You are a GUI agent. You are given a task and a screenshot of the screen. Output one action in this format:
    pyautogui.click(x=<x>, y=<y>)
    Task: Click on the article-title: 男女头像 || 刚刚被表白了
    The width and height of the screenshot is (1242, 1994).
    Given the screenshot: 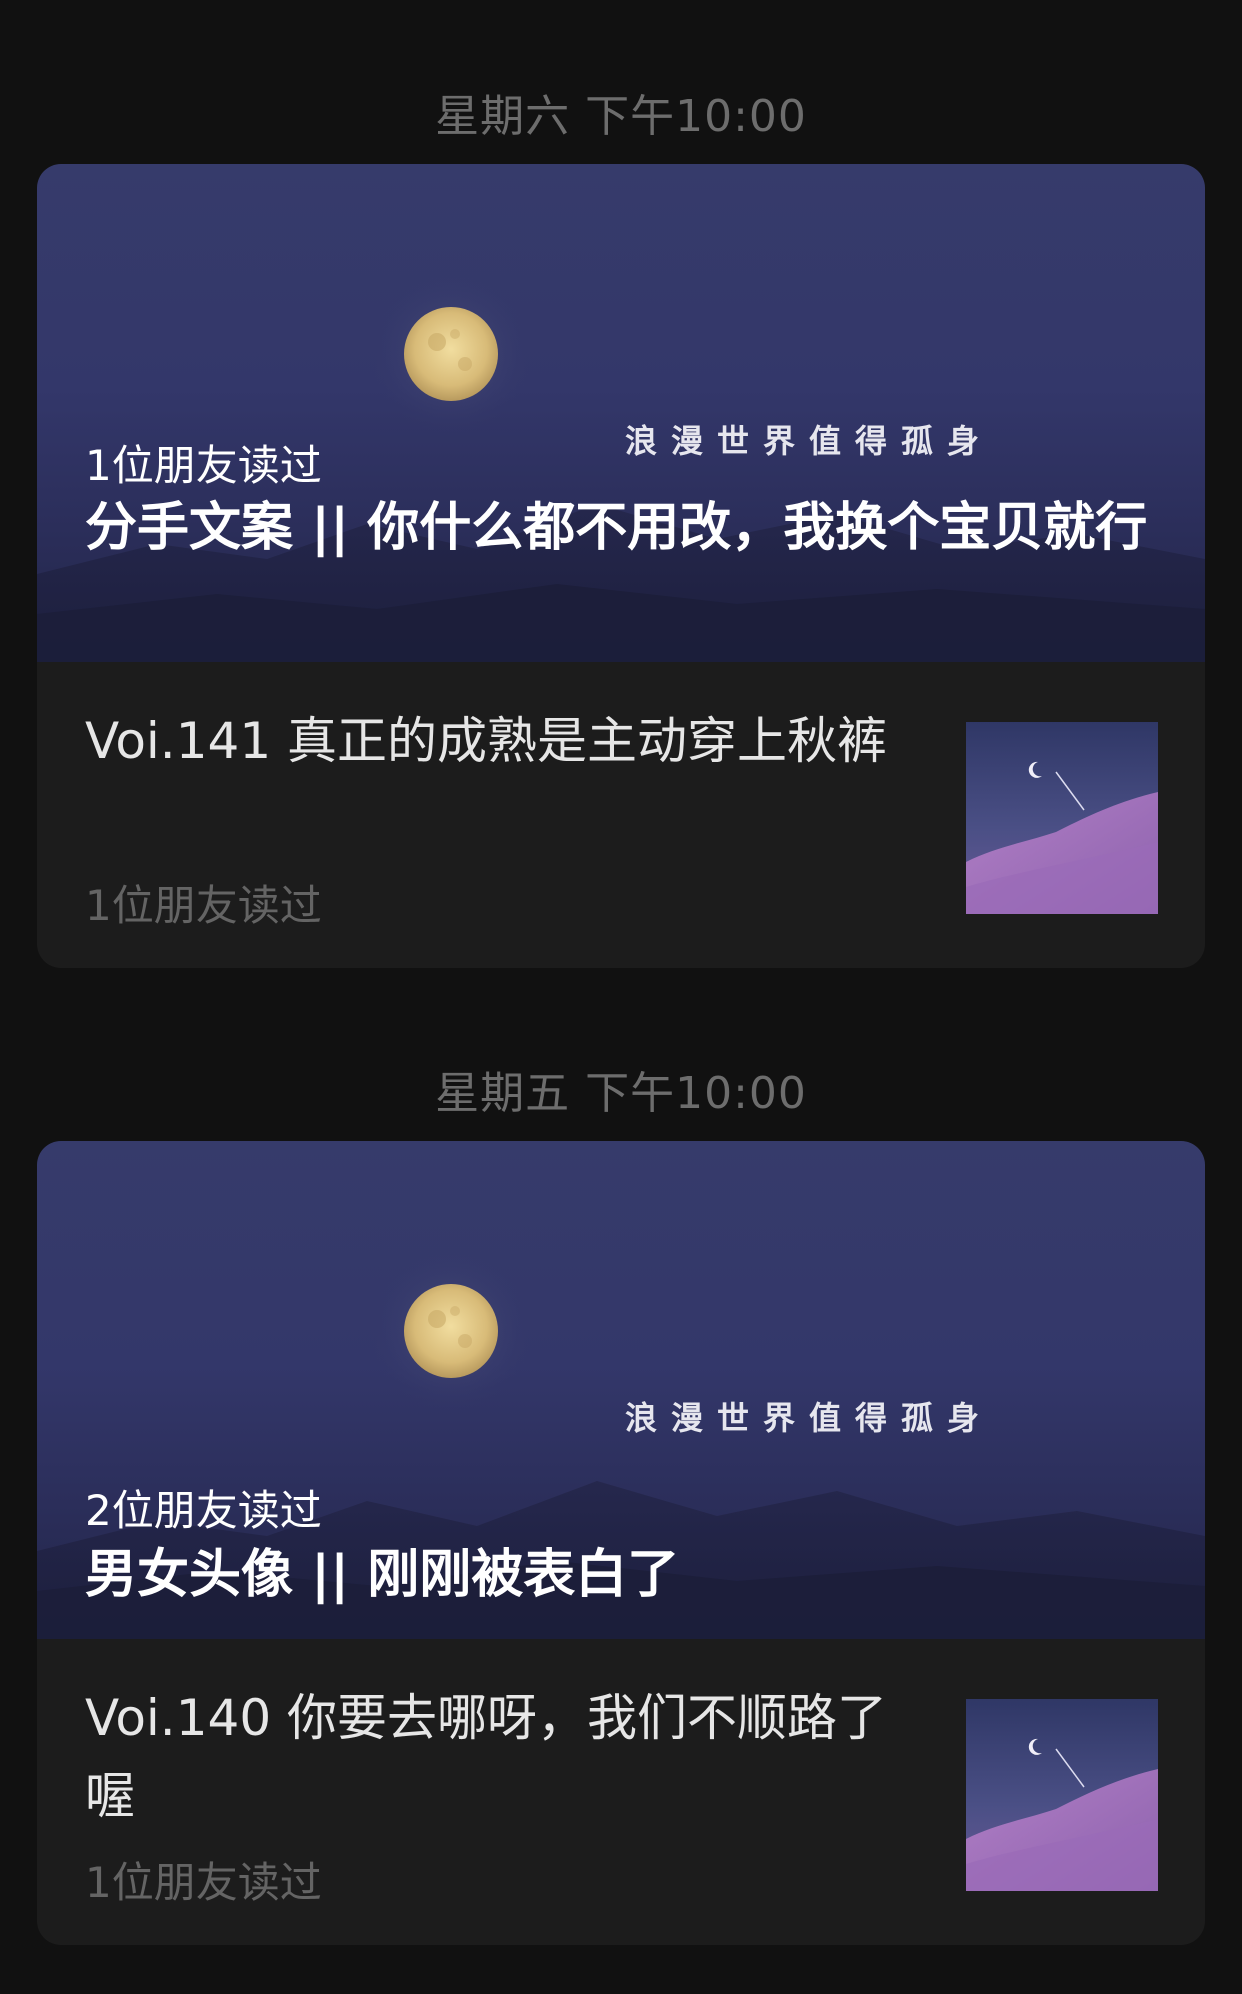 What is the action you would take?
    pyautogui.click(x=382, y=1575)
    